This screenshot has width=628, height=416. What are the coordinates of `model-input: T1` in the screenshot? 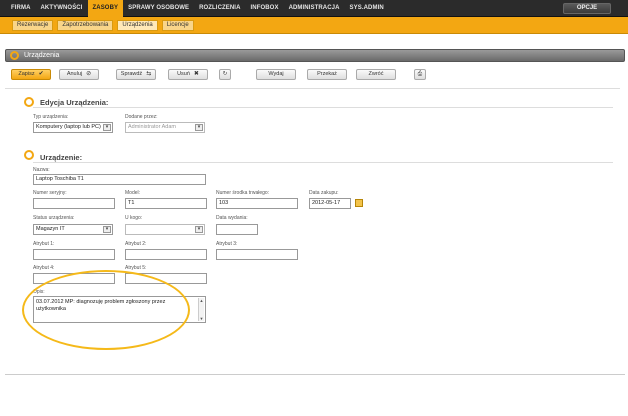 It's located at (166, 203).